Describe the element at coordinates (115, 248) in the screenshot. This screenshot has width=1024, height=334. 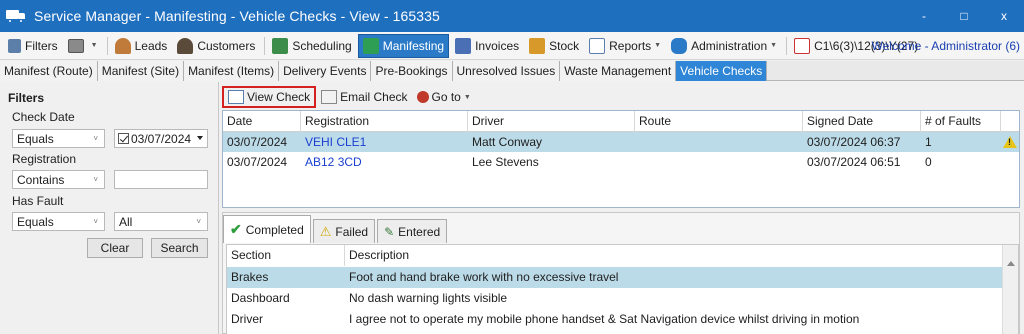
I see `clear-button: Clear` at that location.